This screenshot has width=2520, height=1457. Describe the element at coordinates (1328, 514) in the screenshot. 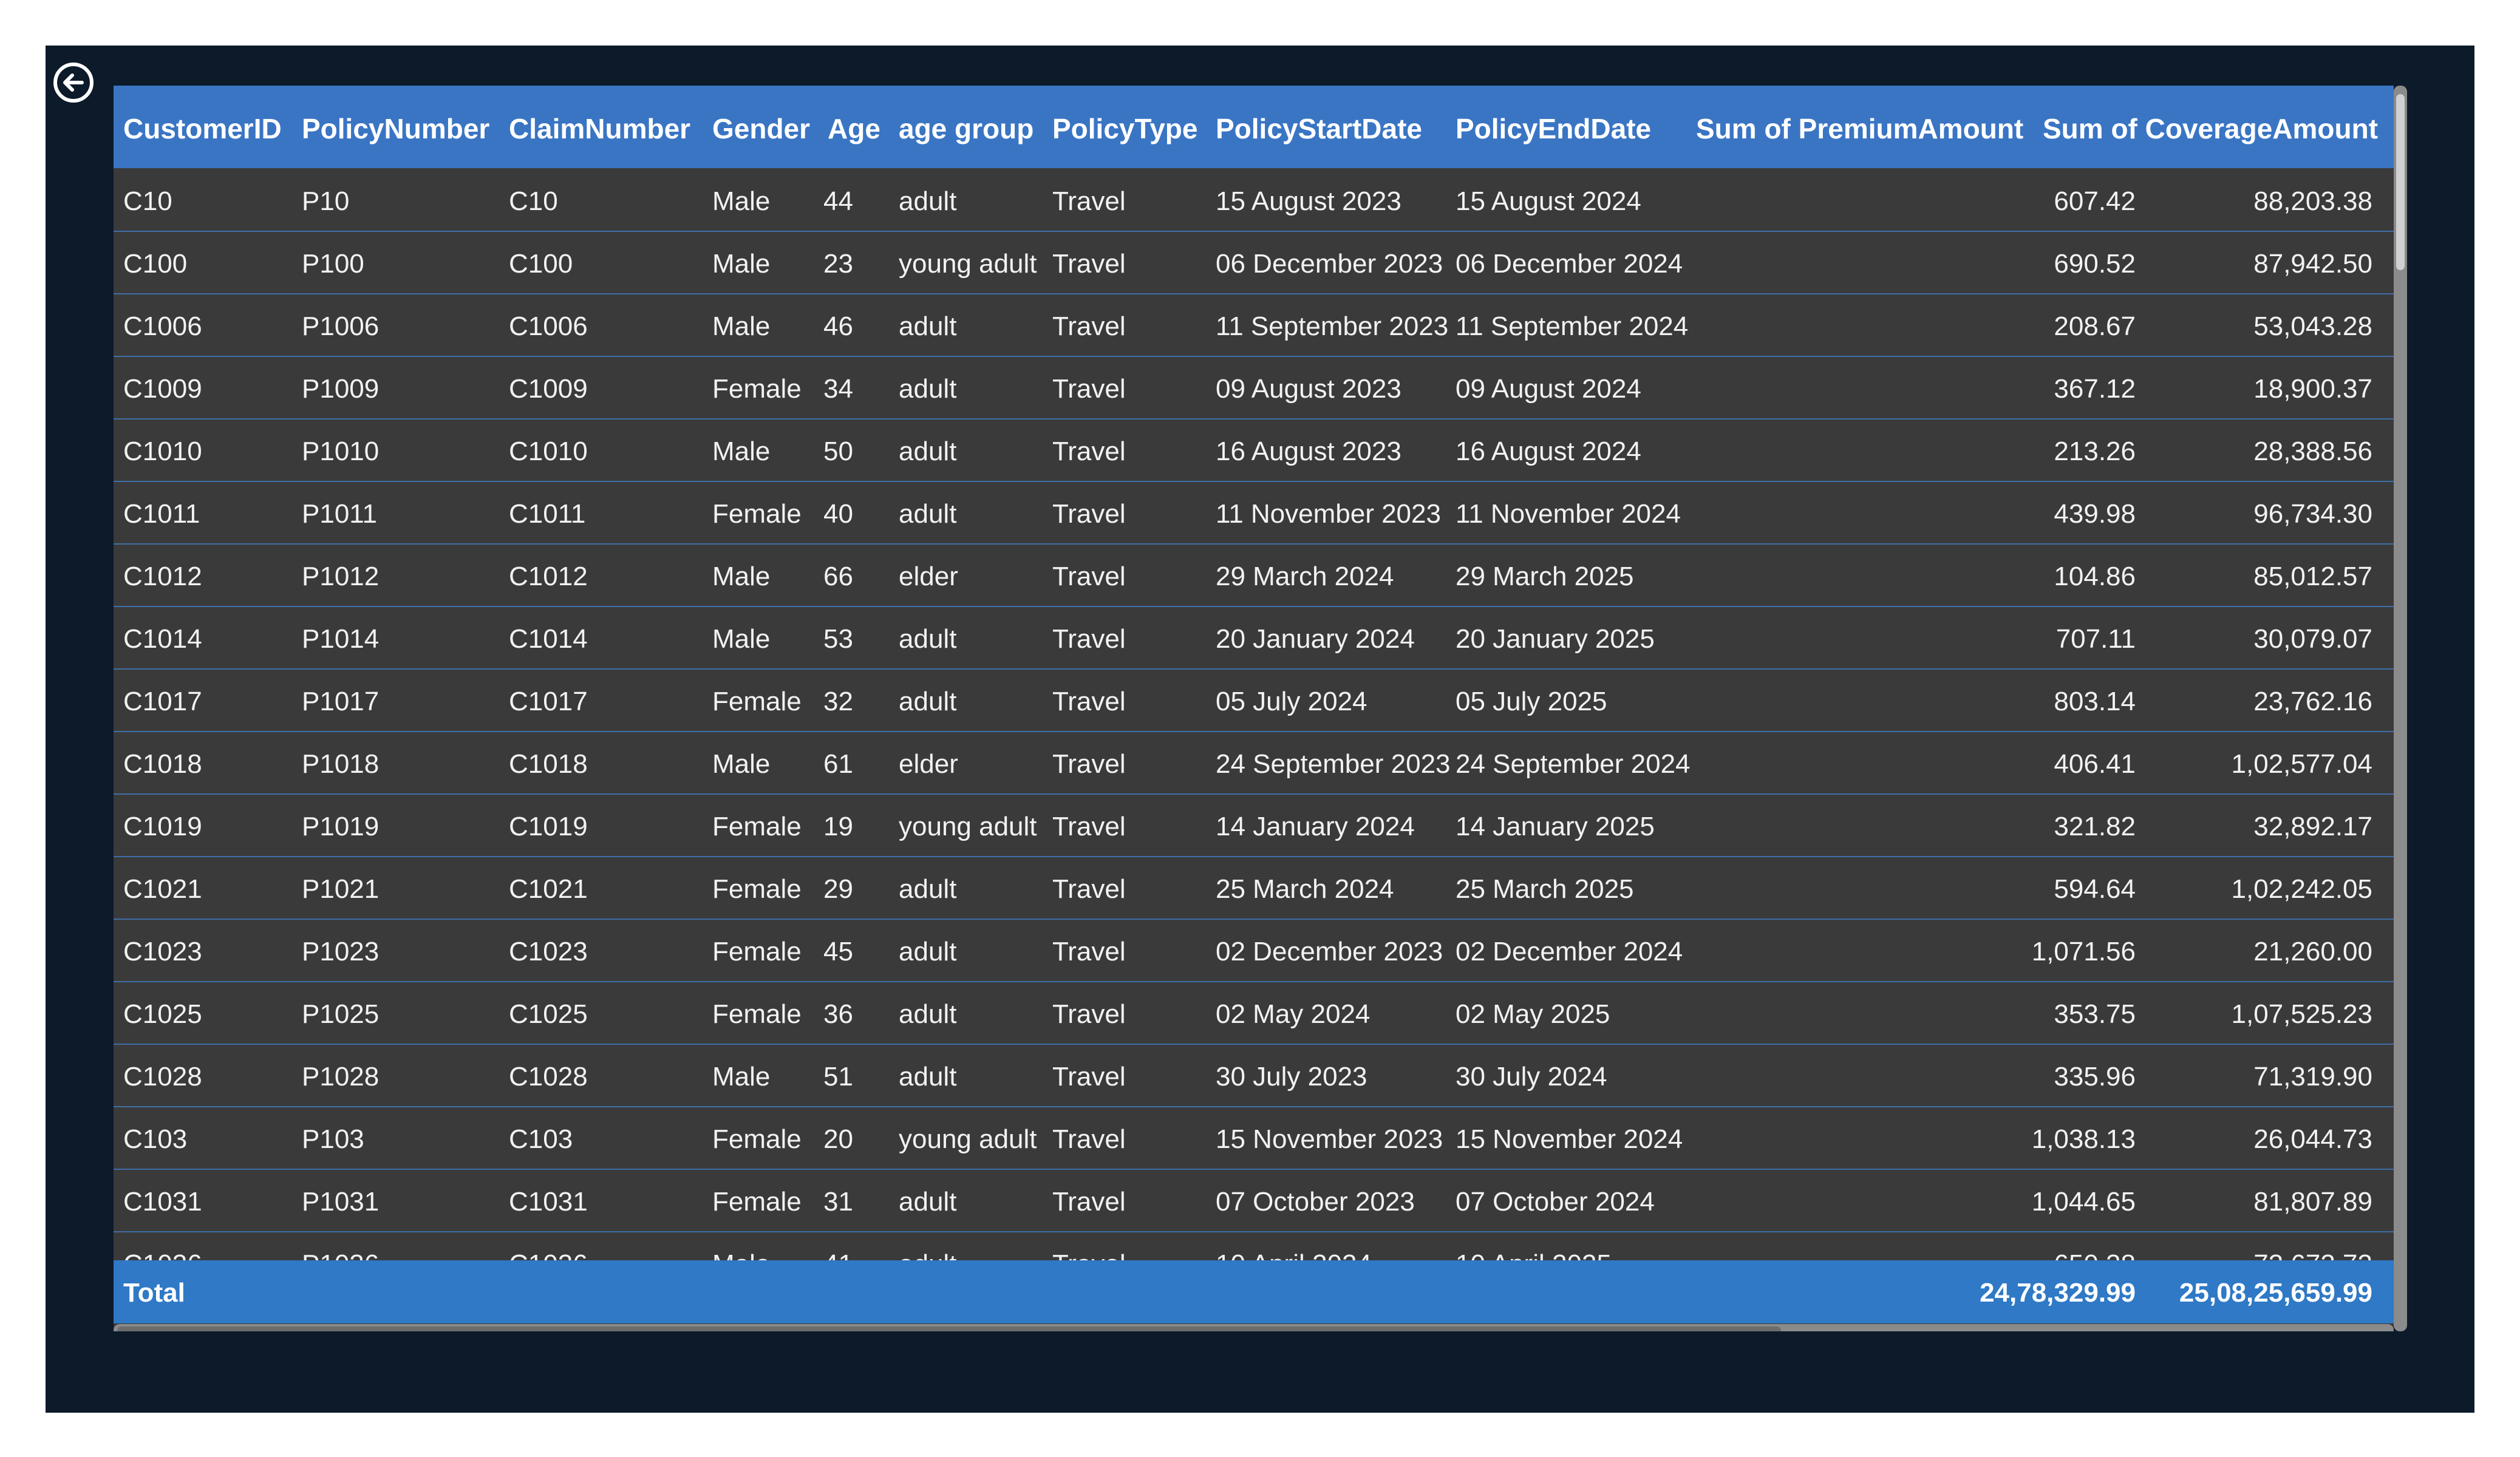

I see `cell-policy-start: 11 November 2023` at that location.